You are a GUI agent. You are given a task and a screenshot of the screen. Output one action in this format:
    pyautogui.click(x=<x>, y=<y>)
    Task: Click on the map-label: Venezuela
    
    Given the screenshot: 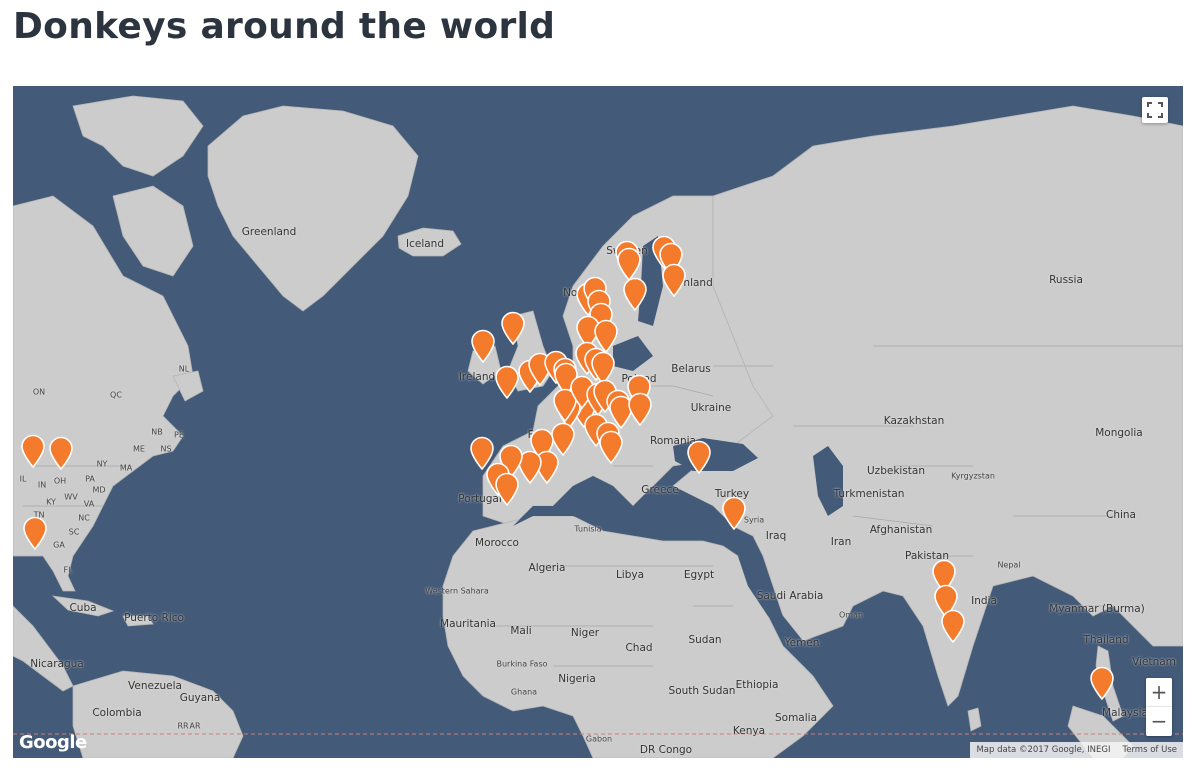 What is the action you would take?
    pyautogui.click(x=155, y=686)
    